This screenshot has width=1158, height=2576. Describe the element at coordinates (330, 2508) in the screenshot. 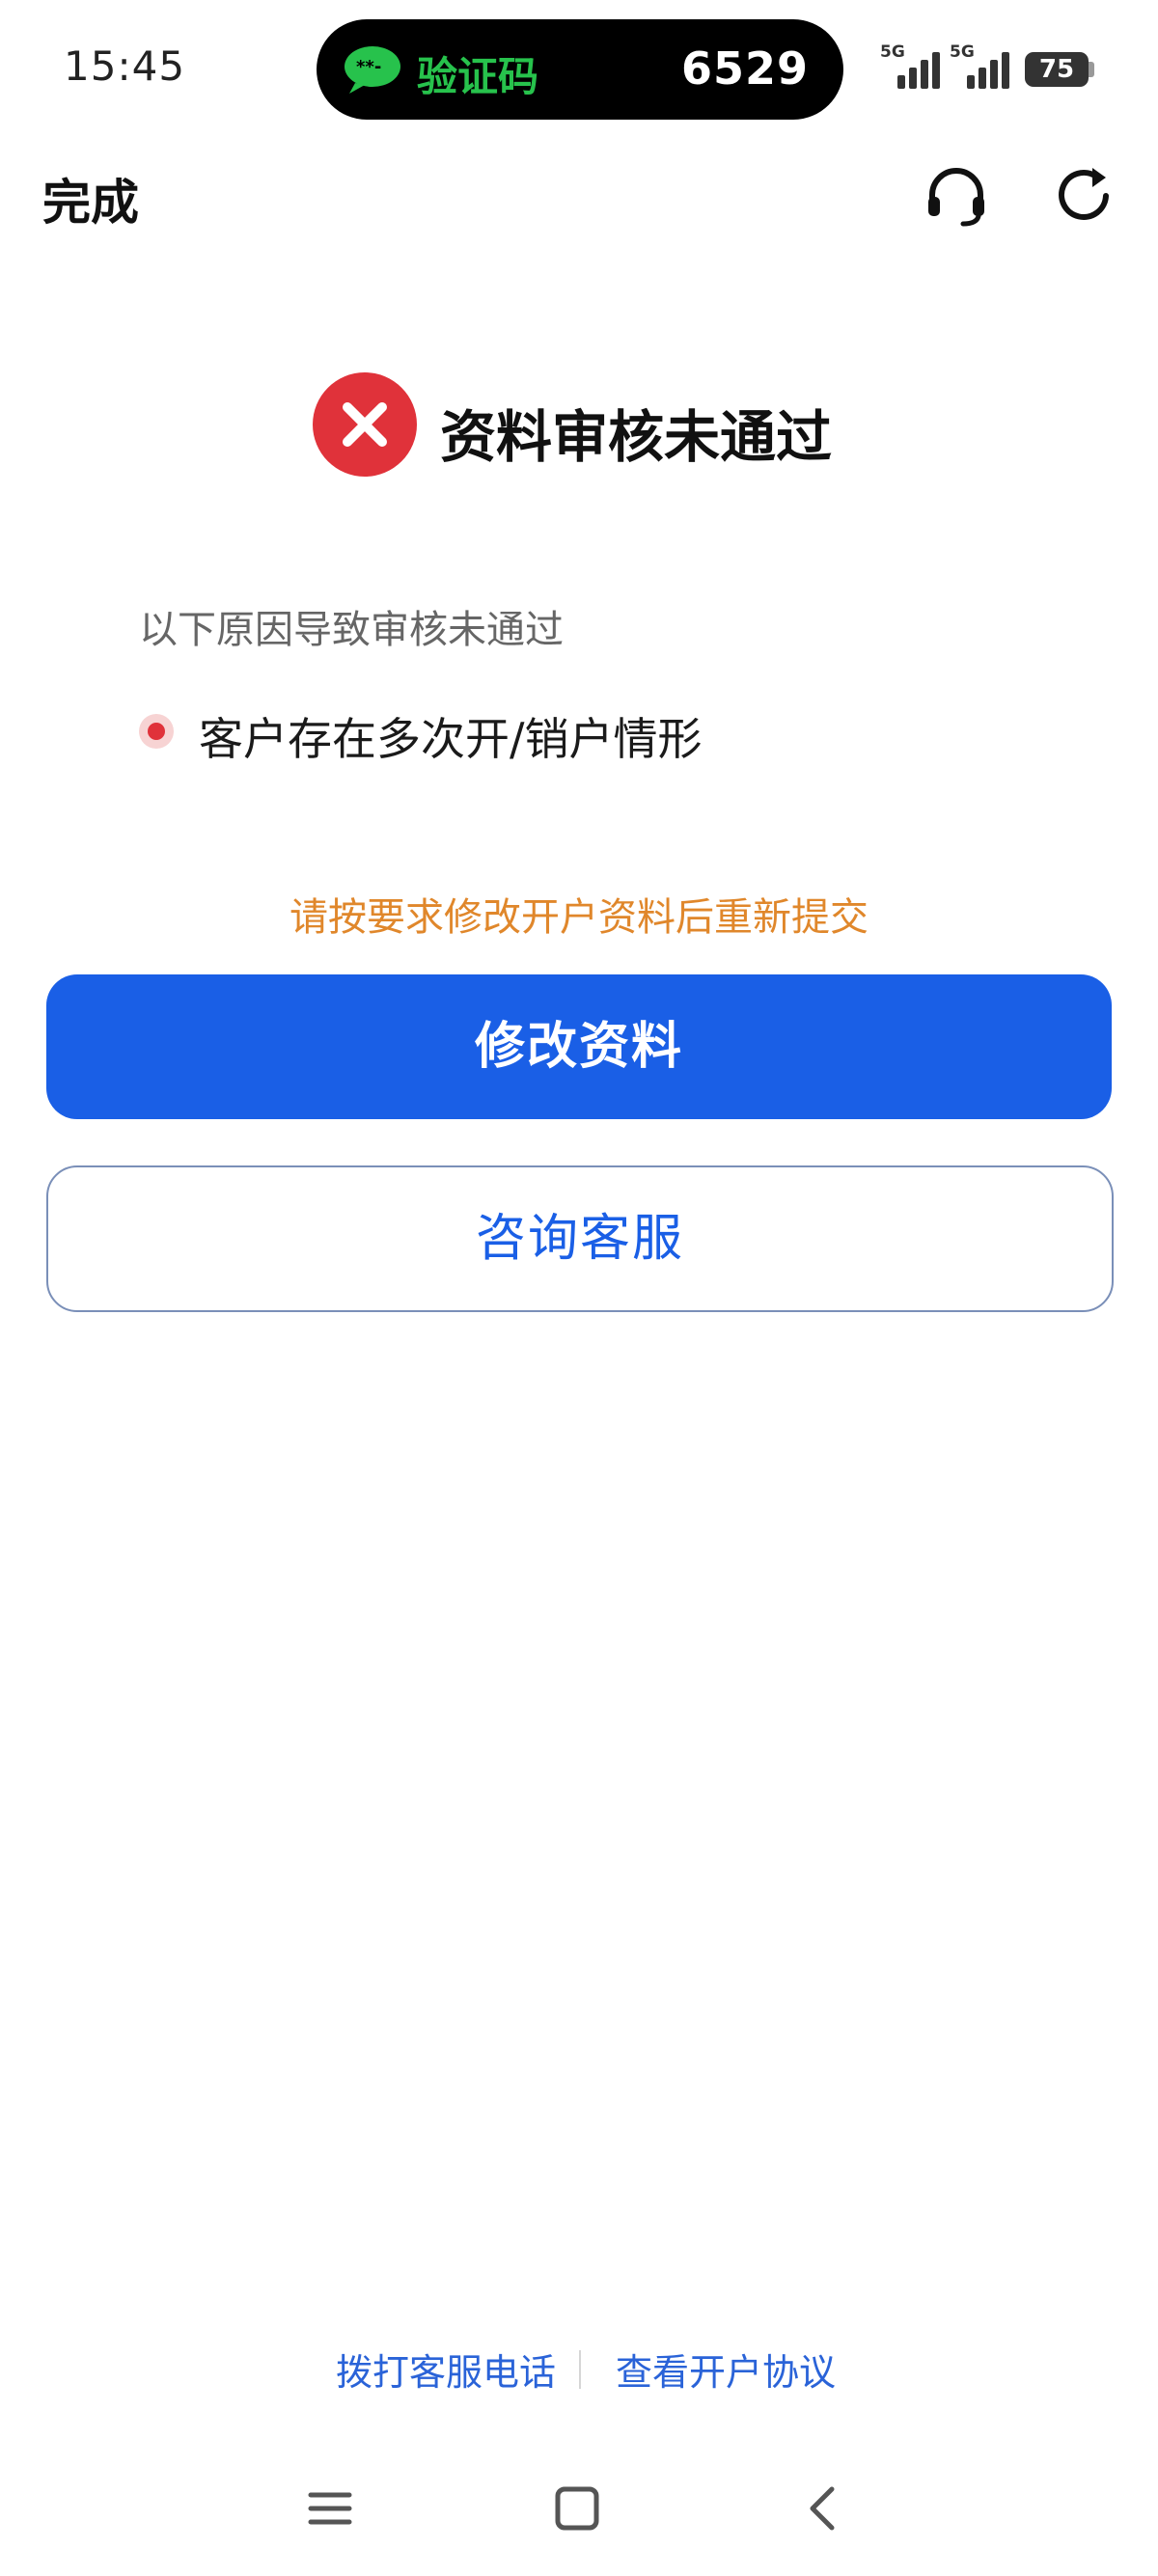

I see `menu-icon` at that location.